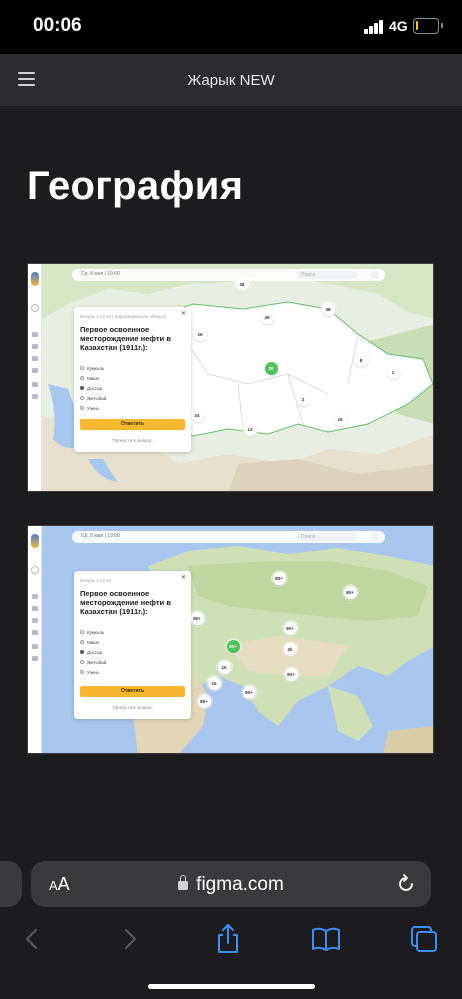 This screenshot has width=462, height=999. Describe the element at coordinates (428, 26) in the screenshot. I see `battery-icon` at that location.